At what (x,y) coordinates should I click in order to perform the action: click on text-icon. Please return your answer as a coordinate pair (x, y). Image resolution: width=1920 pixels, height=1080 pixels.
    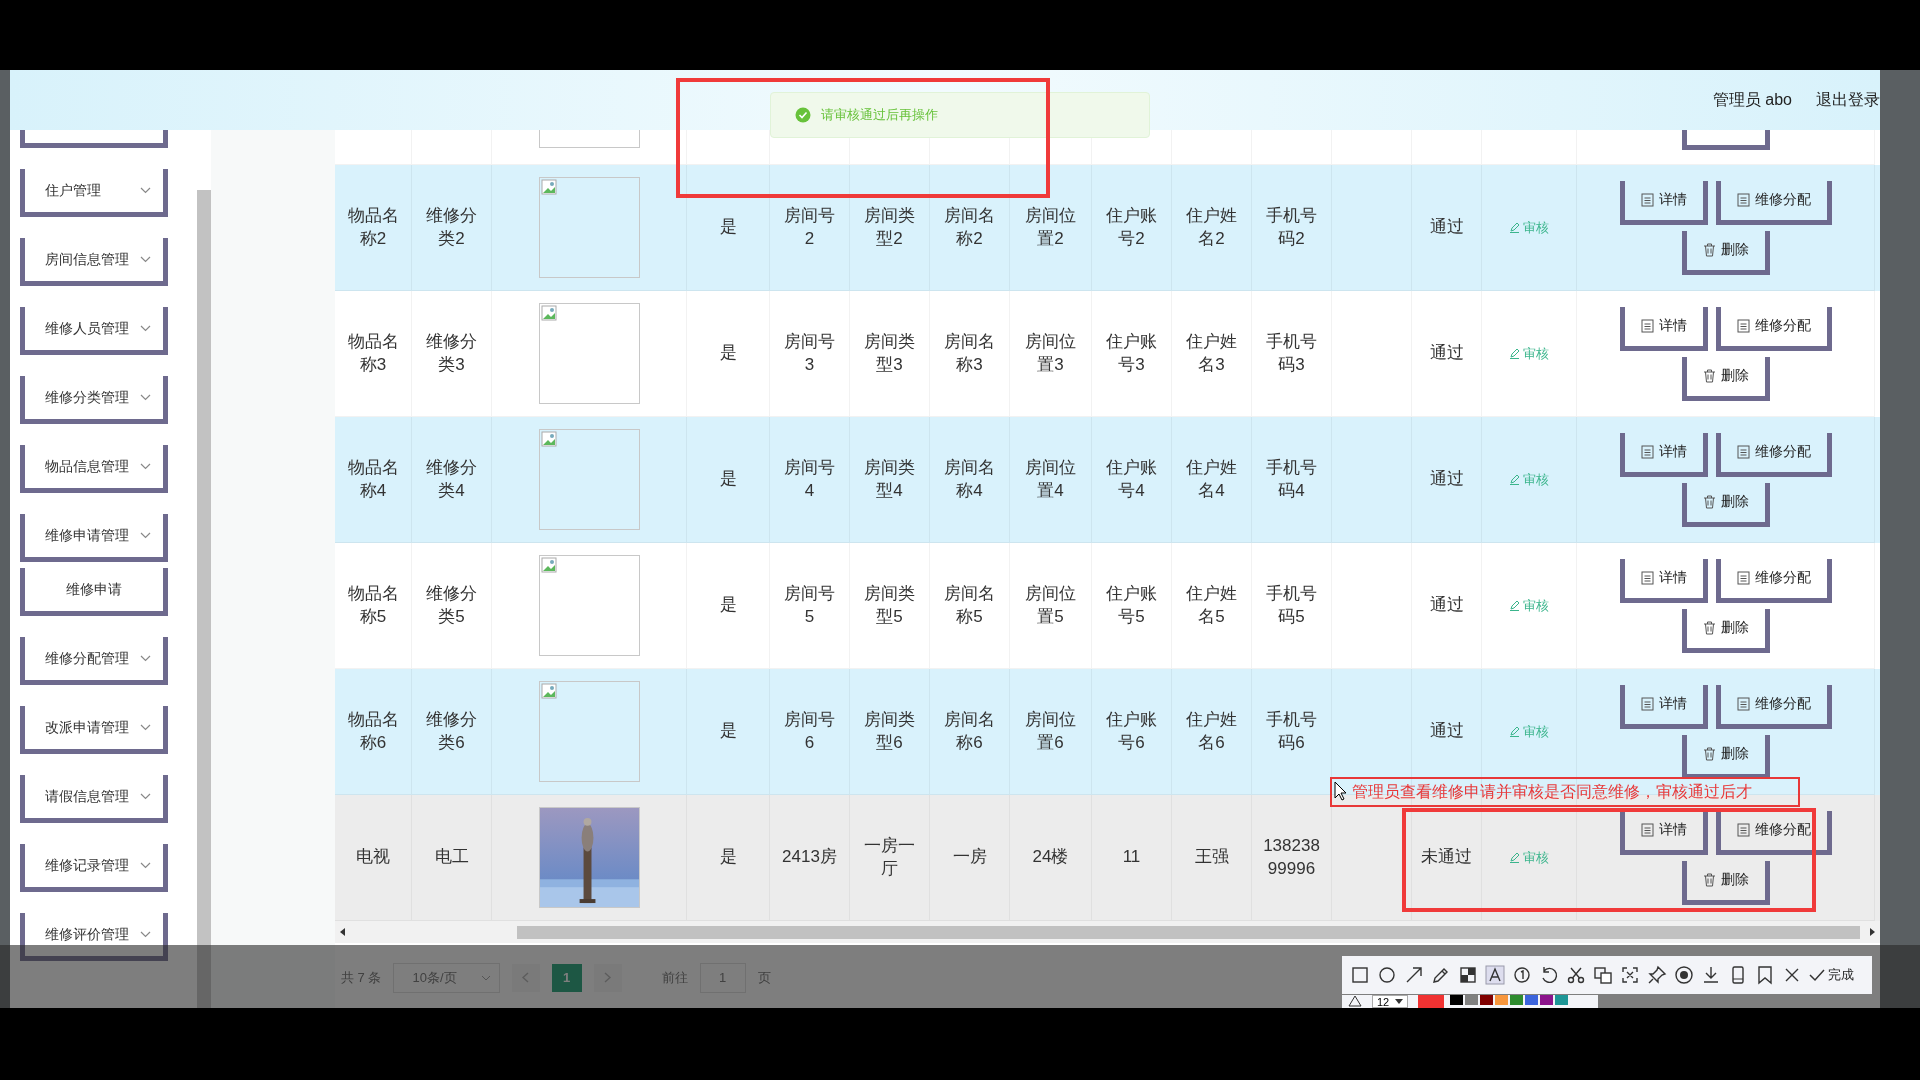
    Looking at the image, I should click on (1495, 975).